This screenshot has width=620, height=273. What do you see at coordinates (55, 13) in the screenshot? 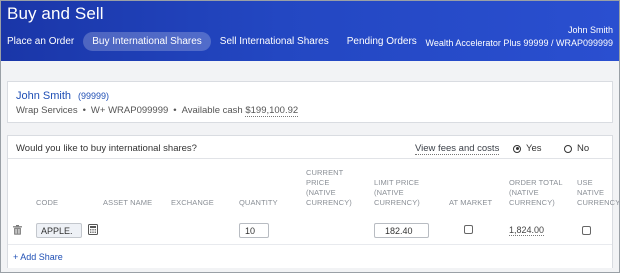
I see `page-title: Buy and Sell` at bounding box center [55, 13].